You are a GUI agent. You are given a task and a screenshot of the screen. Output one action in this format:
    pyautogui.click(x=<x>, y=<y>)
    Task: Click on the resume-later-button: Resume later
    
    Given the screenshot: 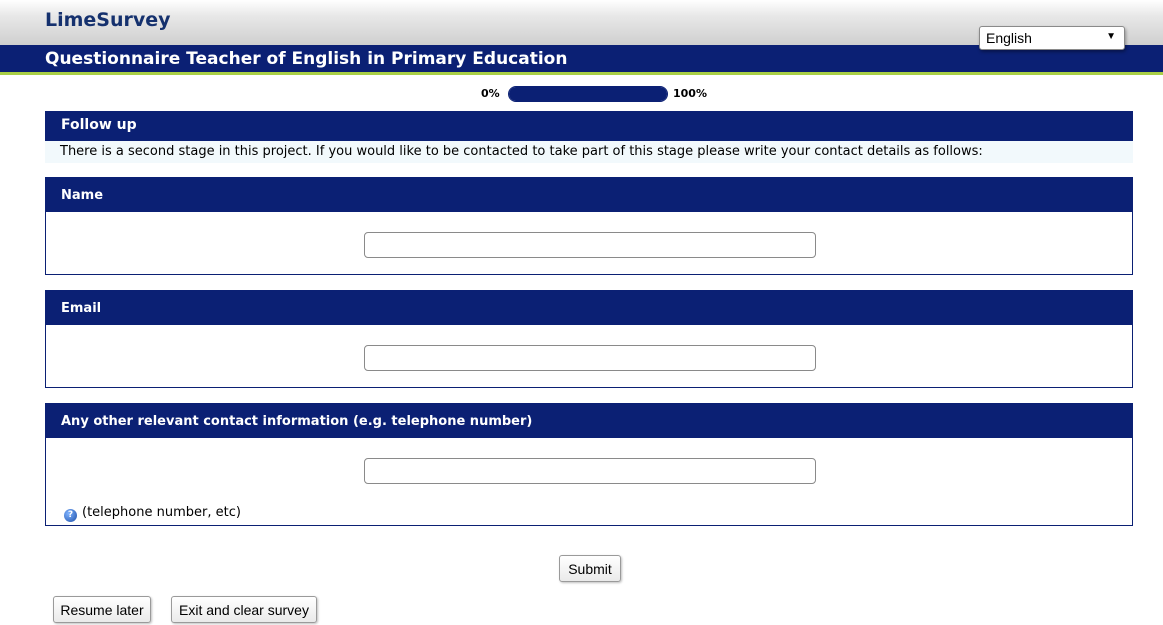 What is the action you would take?
    pyautogui.click(x=102, y=609)
    